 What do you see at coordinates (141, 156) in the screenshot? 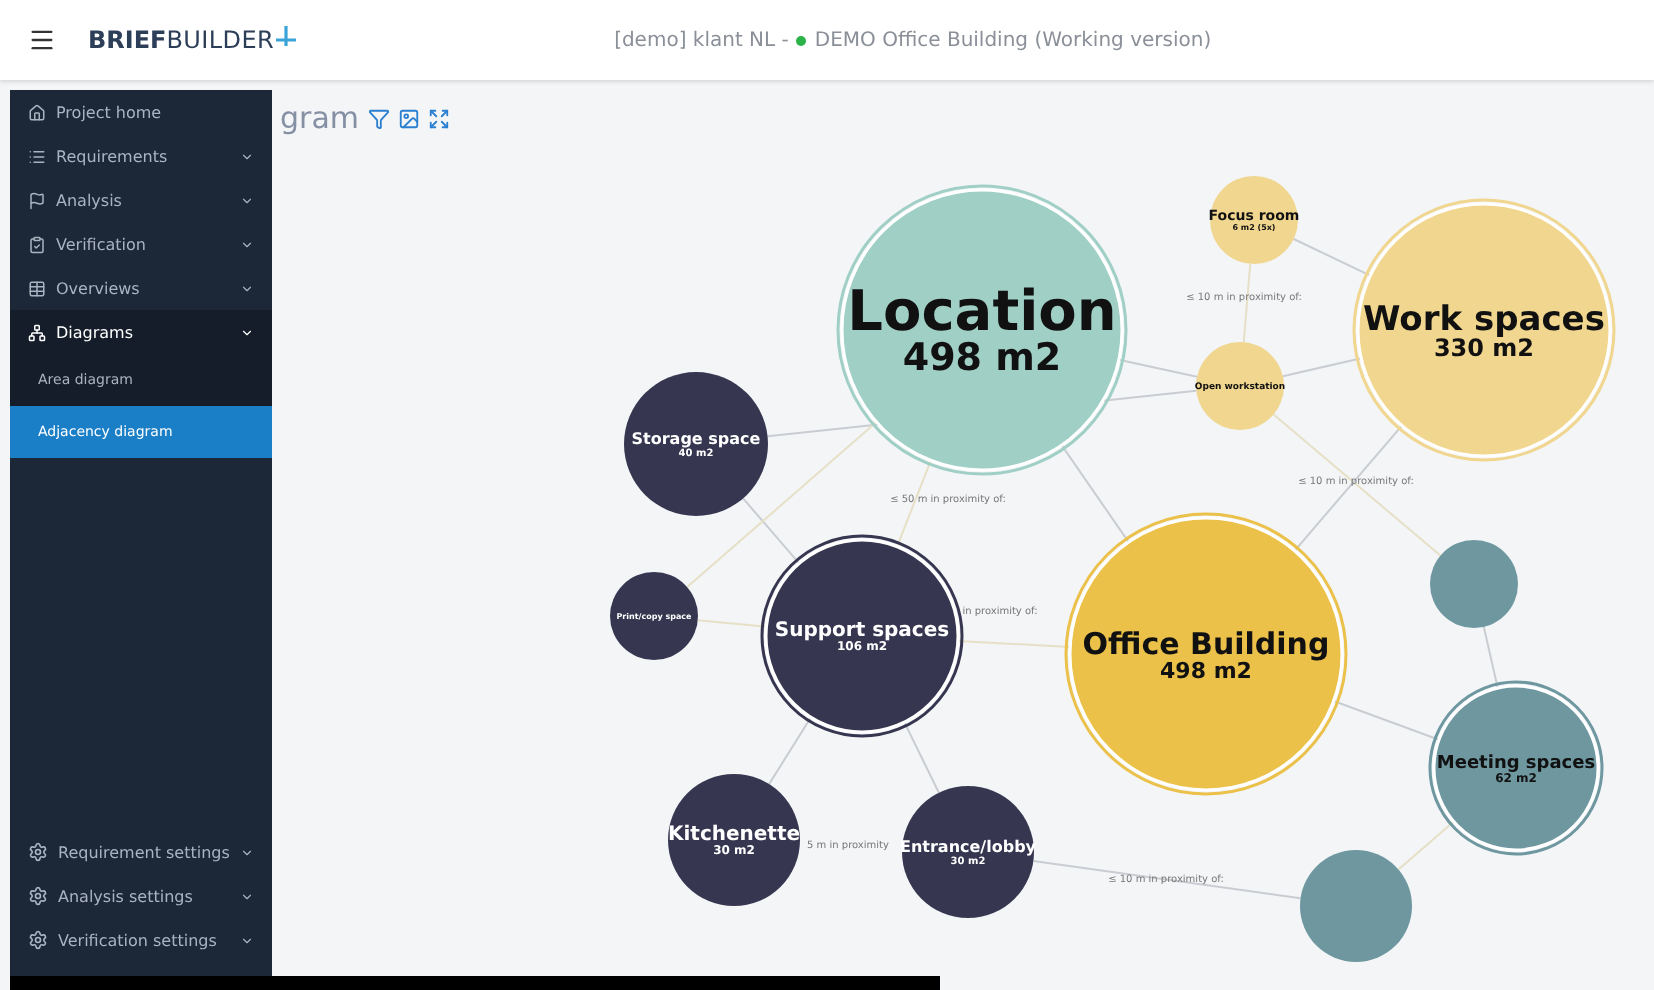
I see `sidebar-item: Requirements` at bounding box center [141, 156].